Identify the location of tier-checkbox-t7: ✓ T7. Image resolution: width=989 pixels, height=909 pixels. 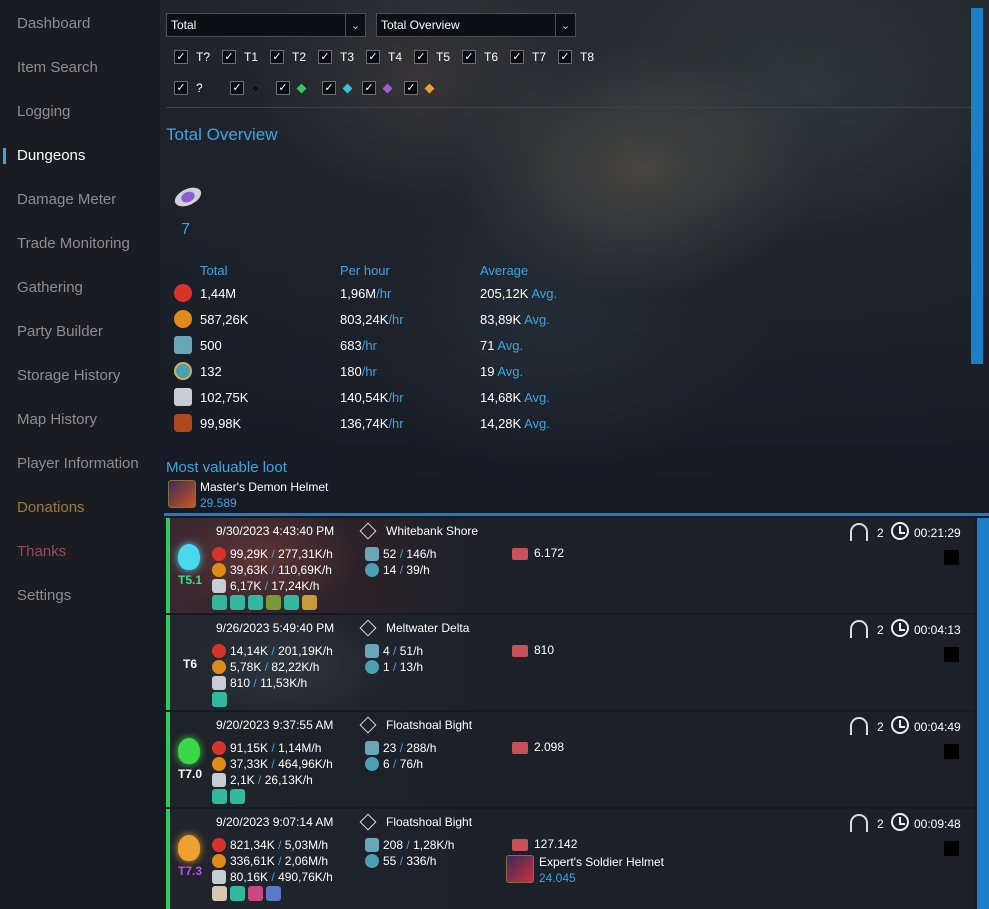
(528, 57).